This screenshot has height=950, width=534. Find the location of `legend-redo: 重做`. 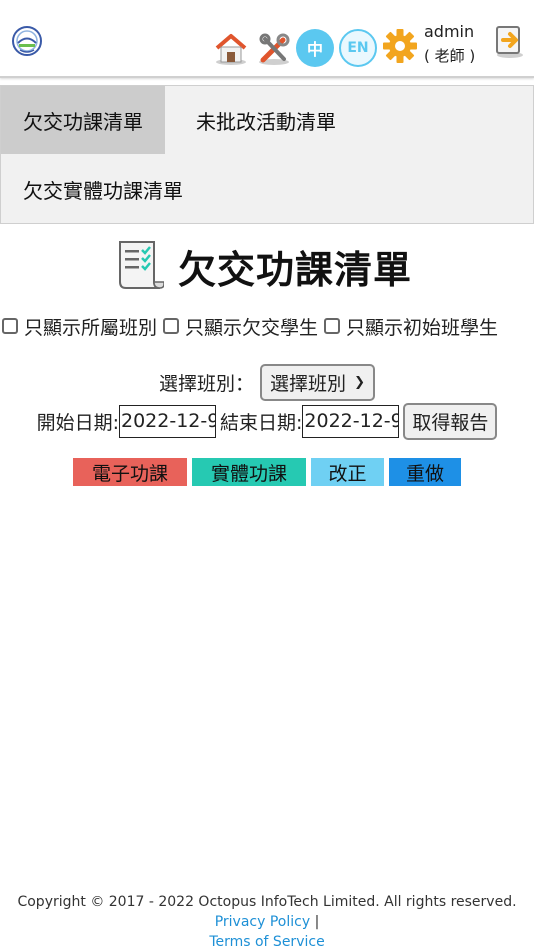

legend-redo: 重做 is located at coordinates (425, 472).